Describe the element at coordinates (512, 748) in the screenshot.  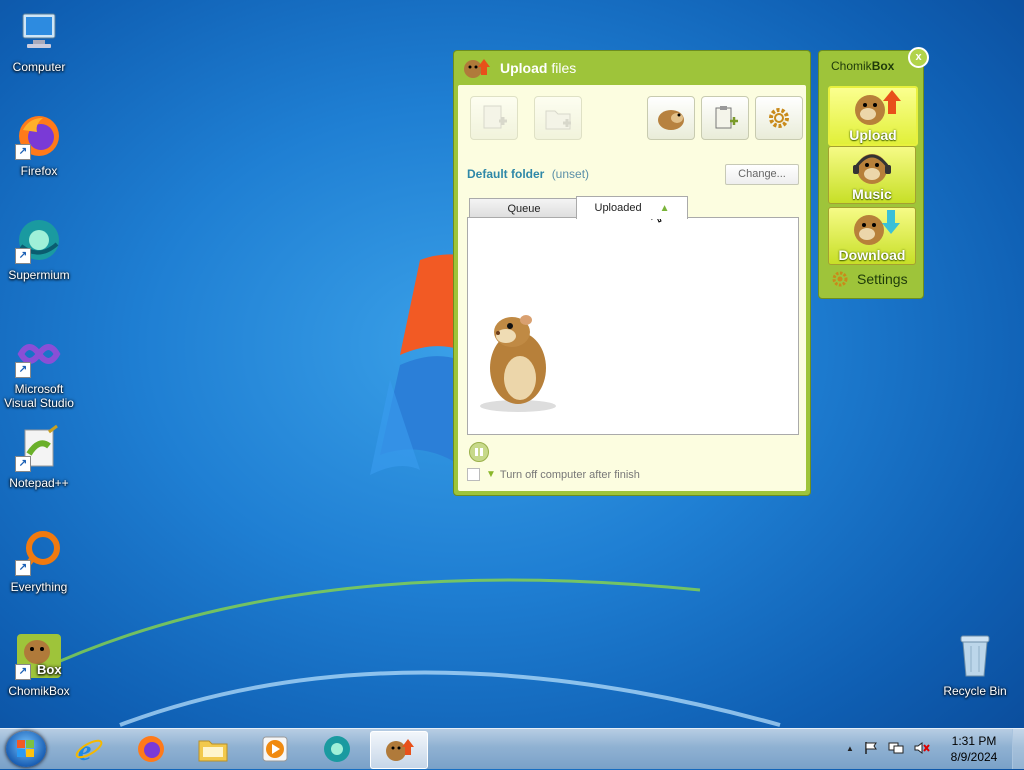
I see `taskbar: e ▲ 1:31 PM 8/9/2024` at that location.